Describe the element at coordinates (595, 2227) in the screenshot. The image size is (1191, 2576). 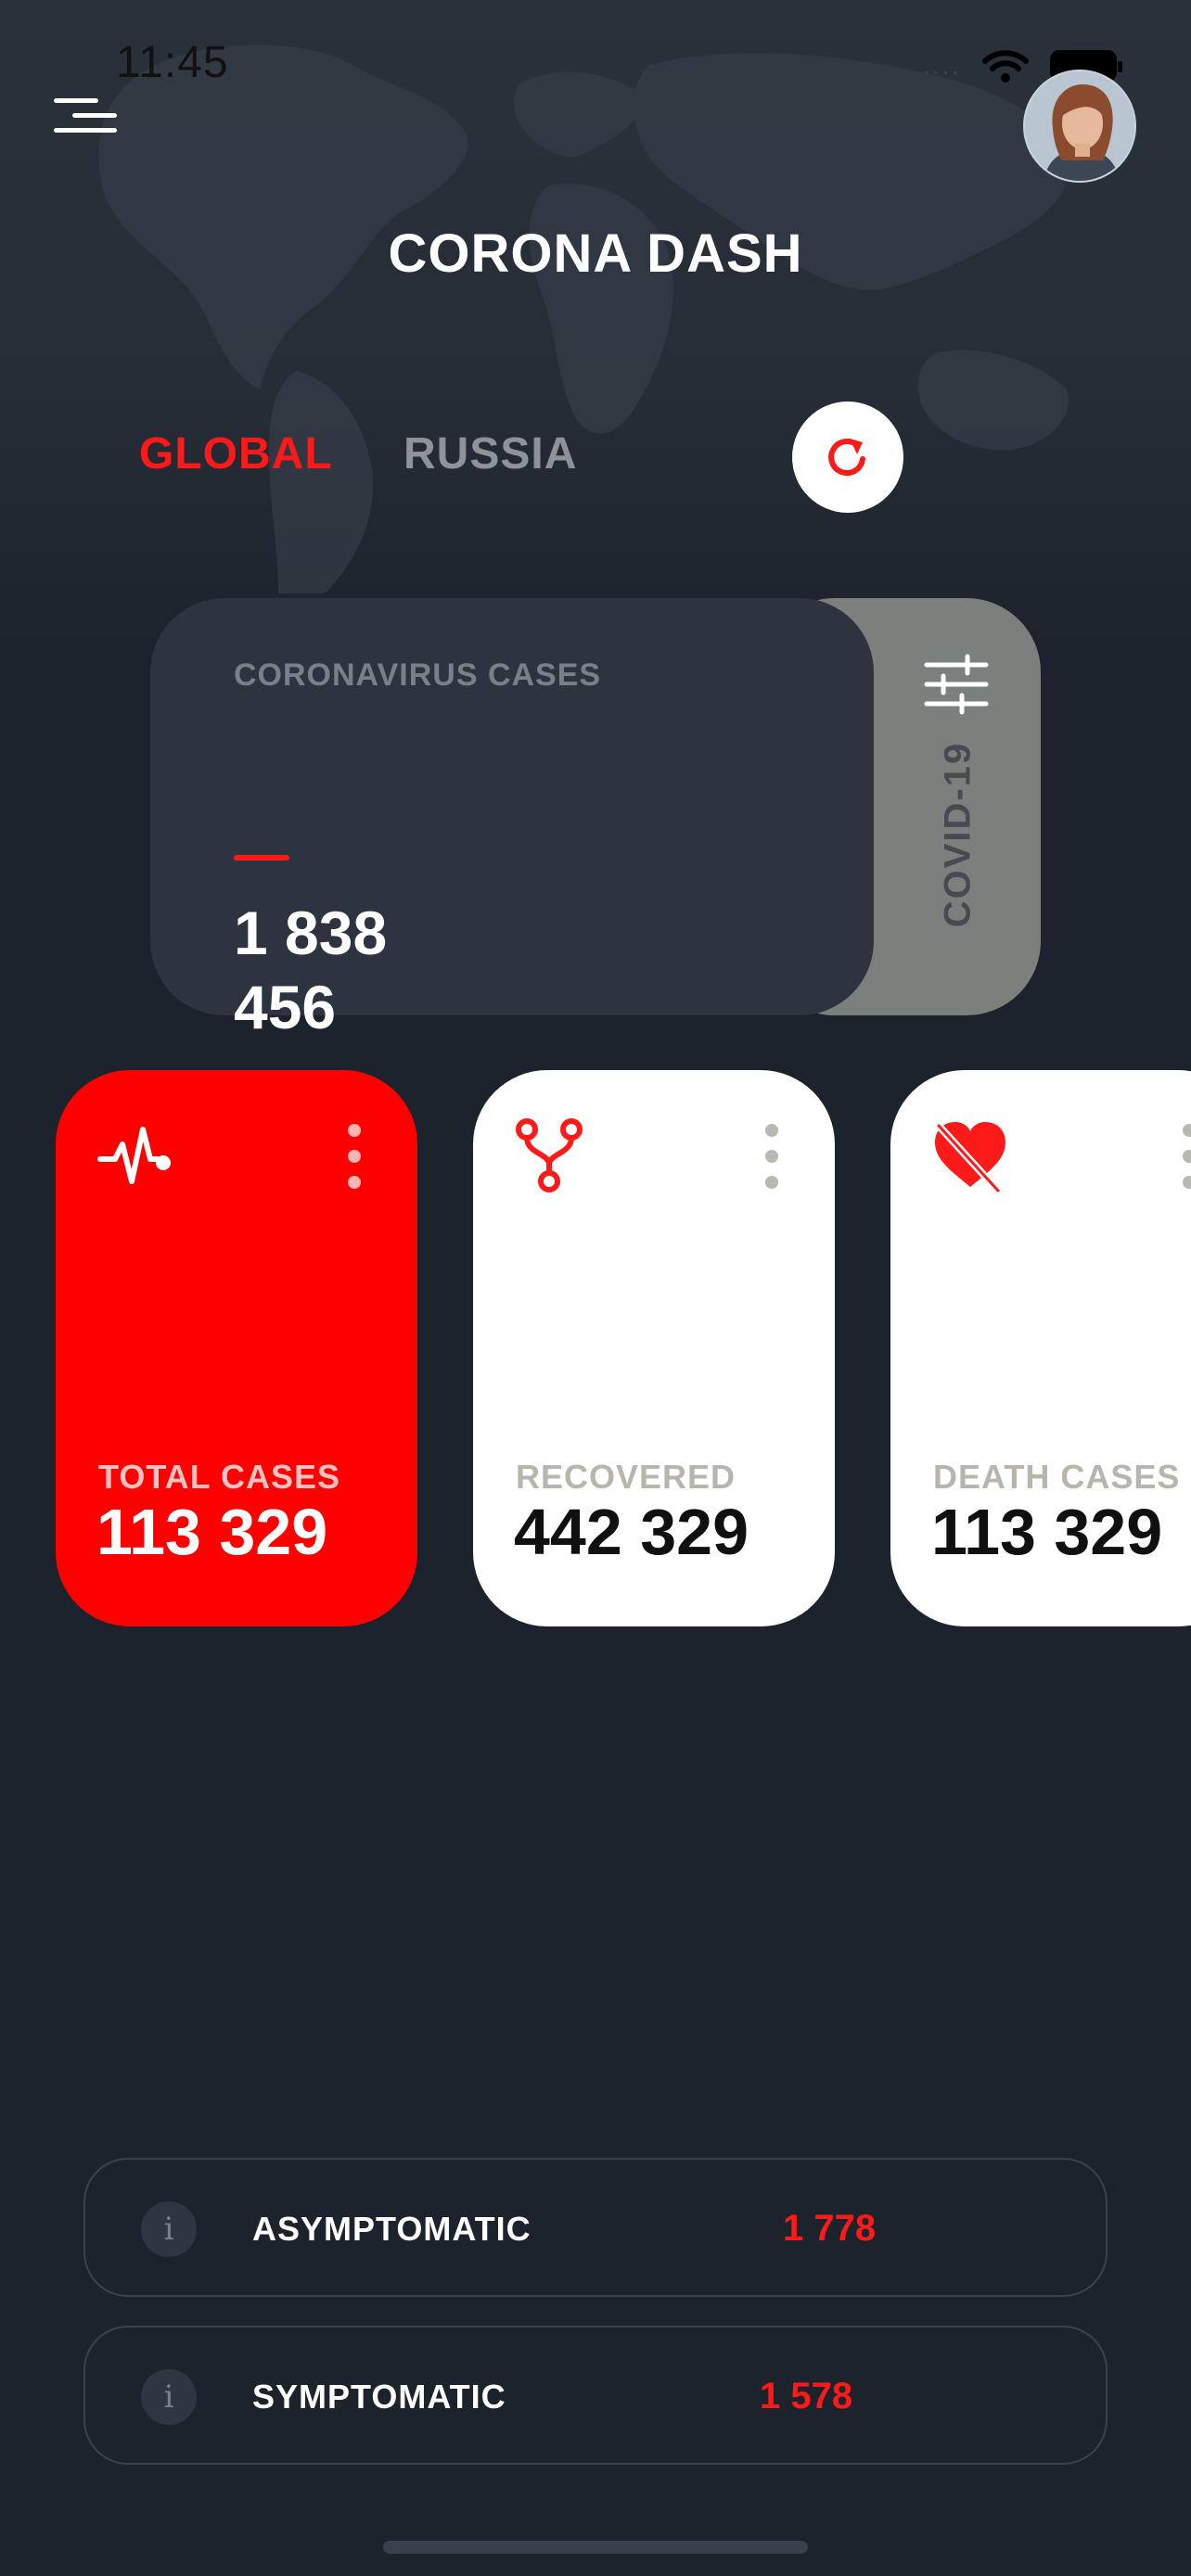
I see `asymptomatic-row: i ASYMPTOMATIC 1 778` at that location.